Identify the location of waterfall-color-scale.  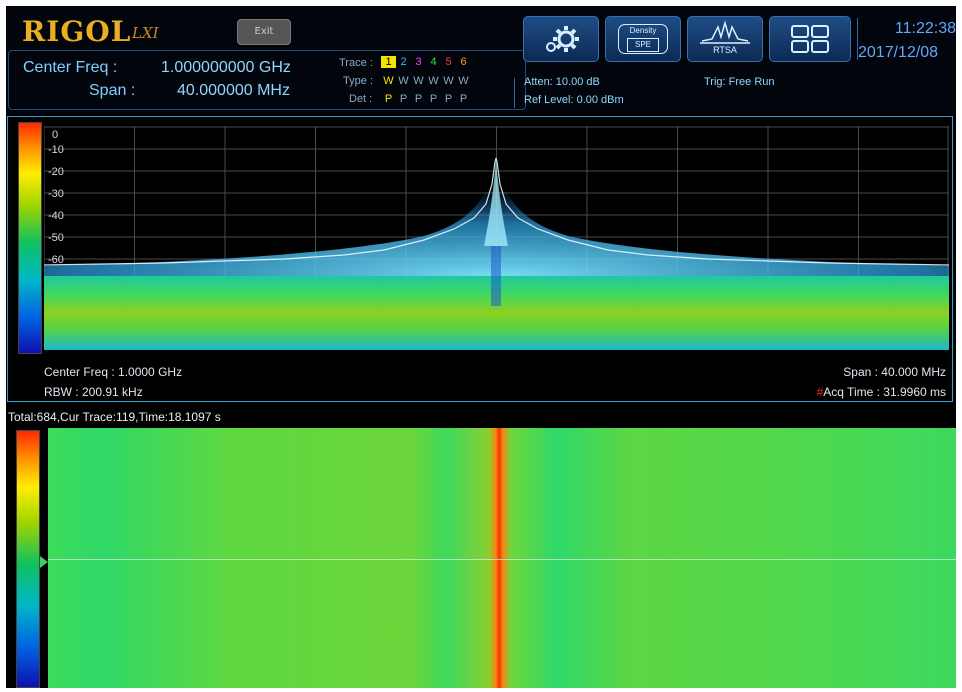
(28, 559).